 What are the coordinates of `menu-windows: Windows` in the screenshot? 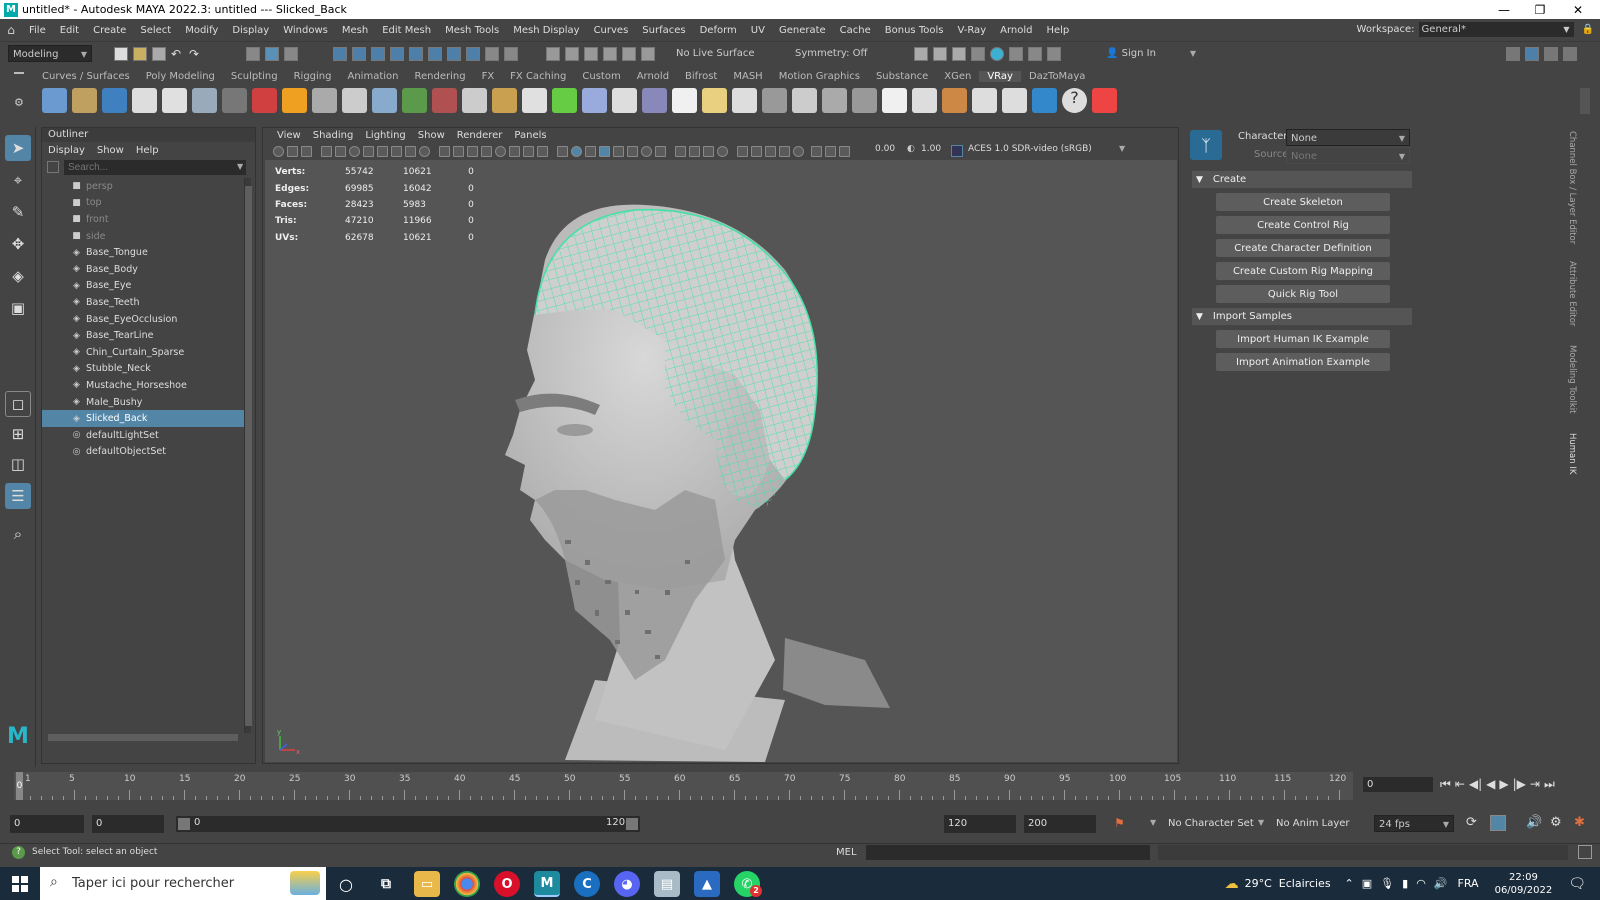 It's located at (305, 30).